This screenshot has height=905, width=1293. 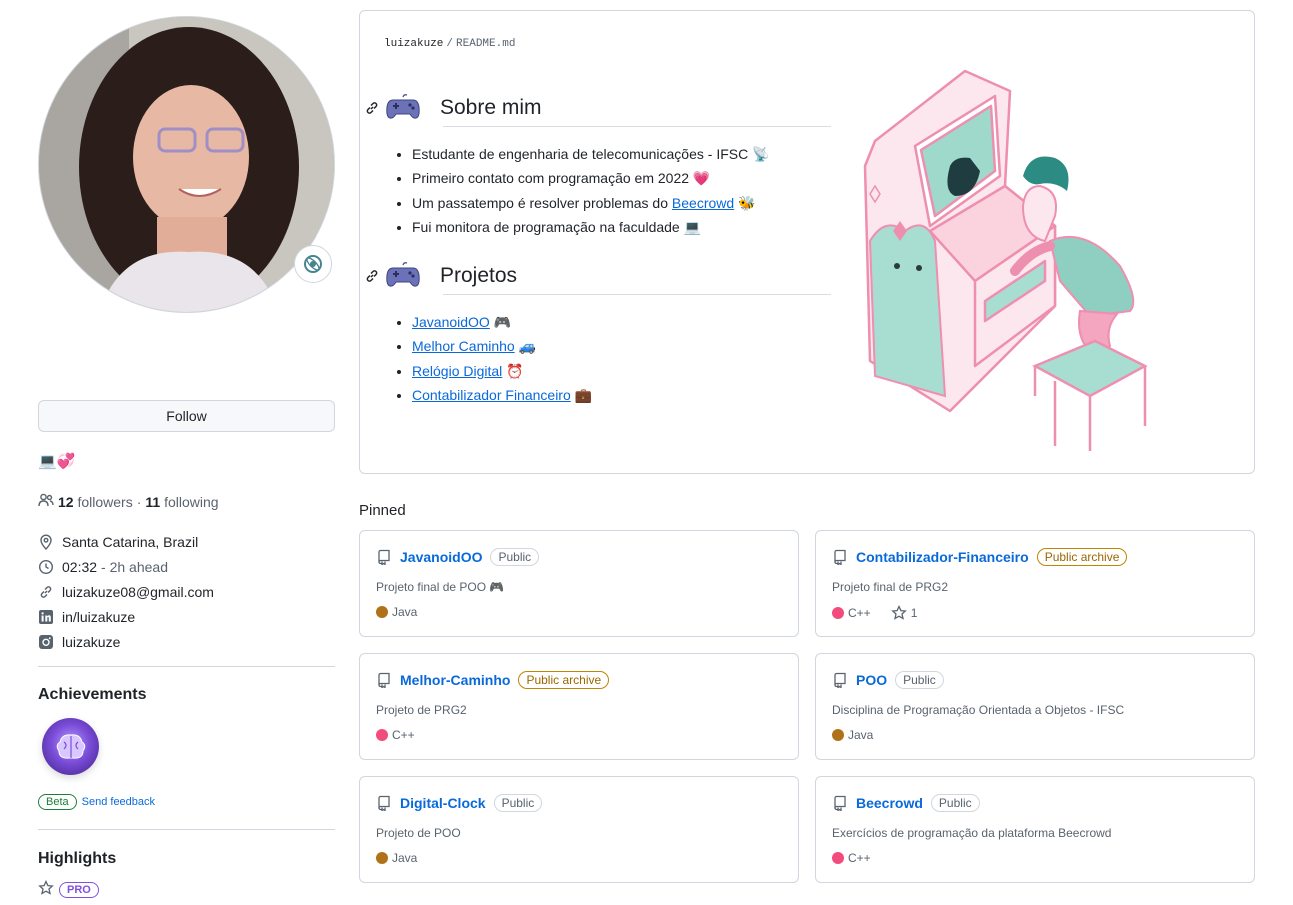 What do you see at coordinates (57, 461) in the screenshot?
I see `profile-bio: 💻💞` at bounding box center [57, 461].